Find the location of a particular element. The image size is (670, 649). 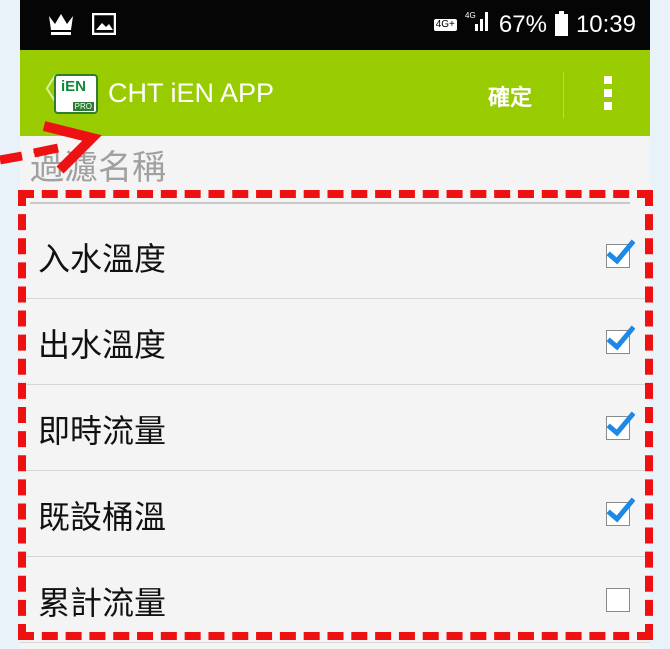

list-item-label: 入水溫度 is located at coordinates (102, 259).